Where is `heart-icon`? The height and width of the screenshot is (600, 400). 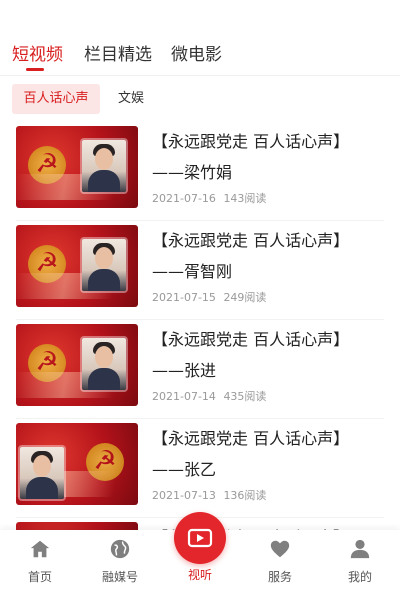 heart-icon is located at coordinates (280, 549).